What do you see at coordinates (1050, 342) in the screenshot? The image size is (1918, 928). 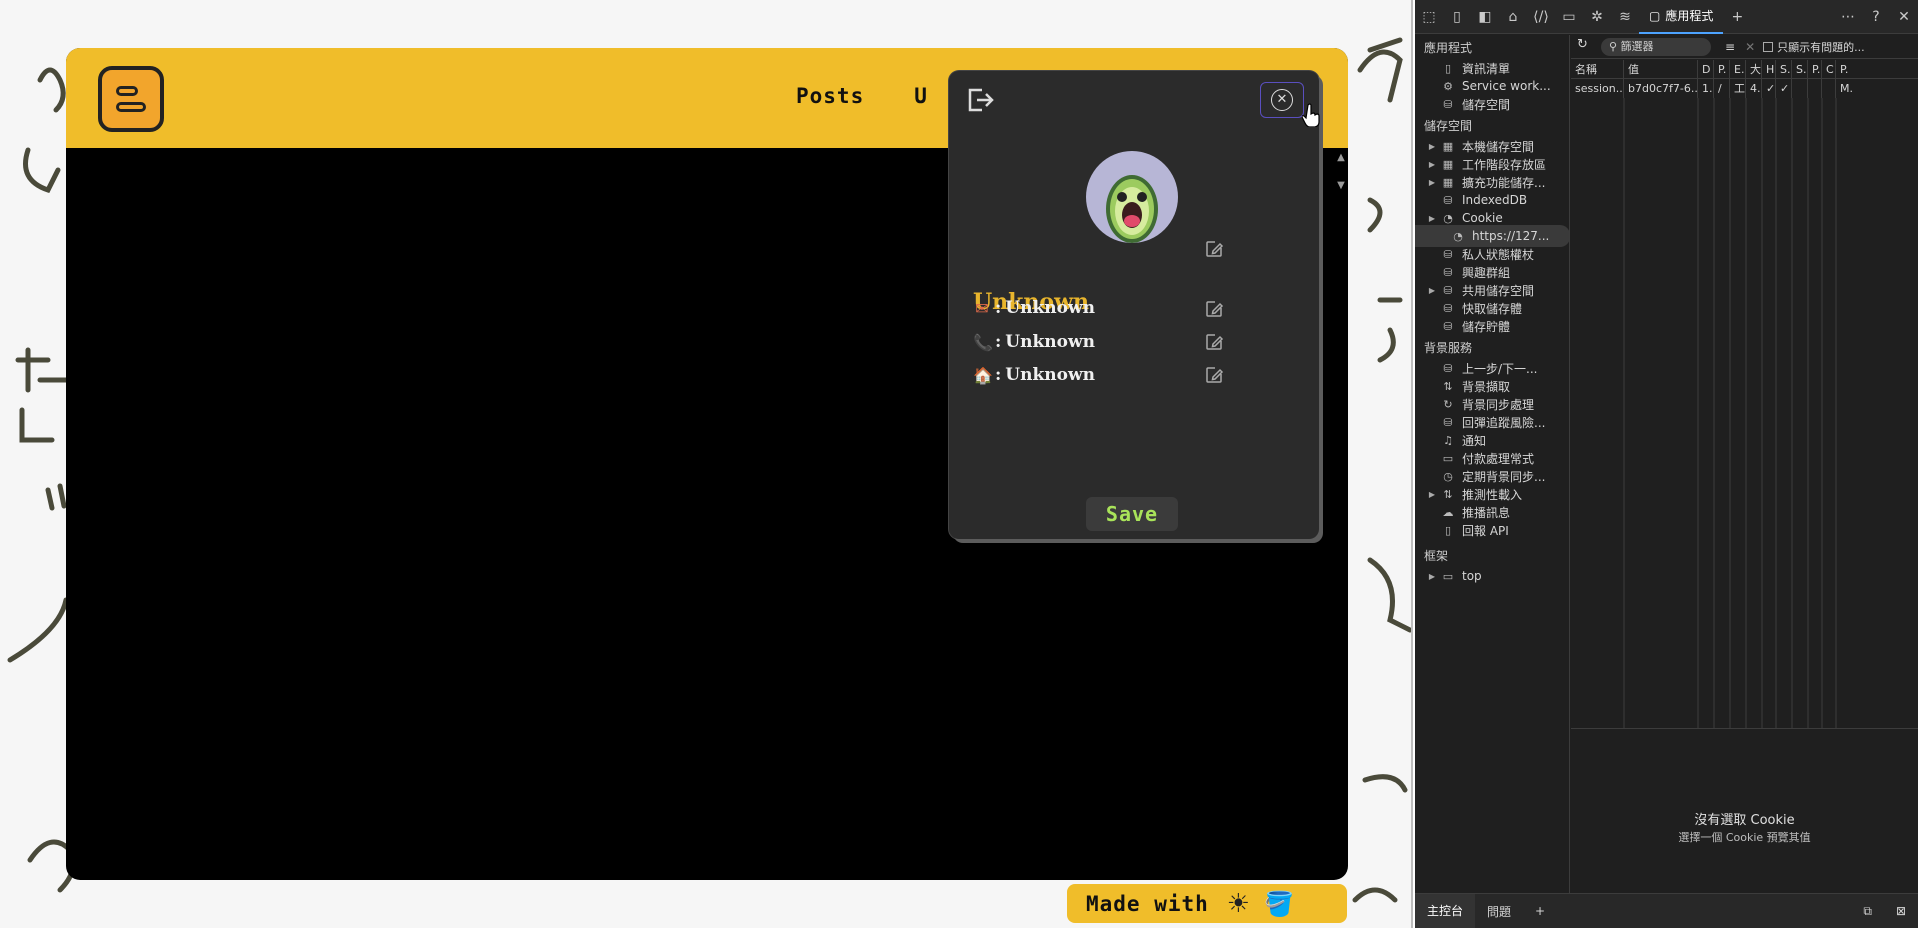 I see `phone-value: Unknown` at bounding box center [1050, 342].